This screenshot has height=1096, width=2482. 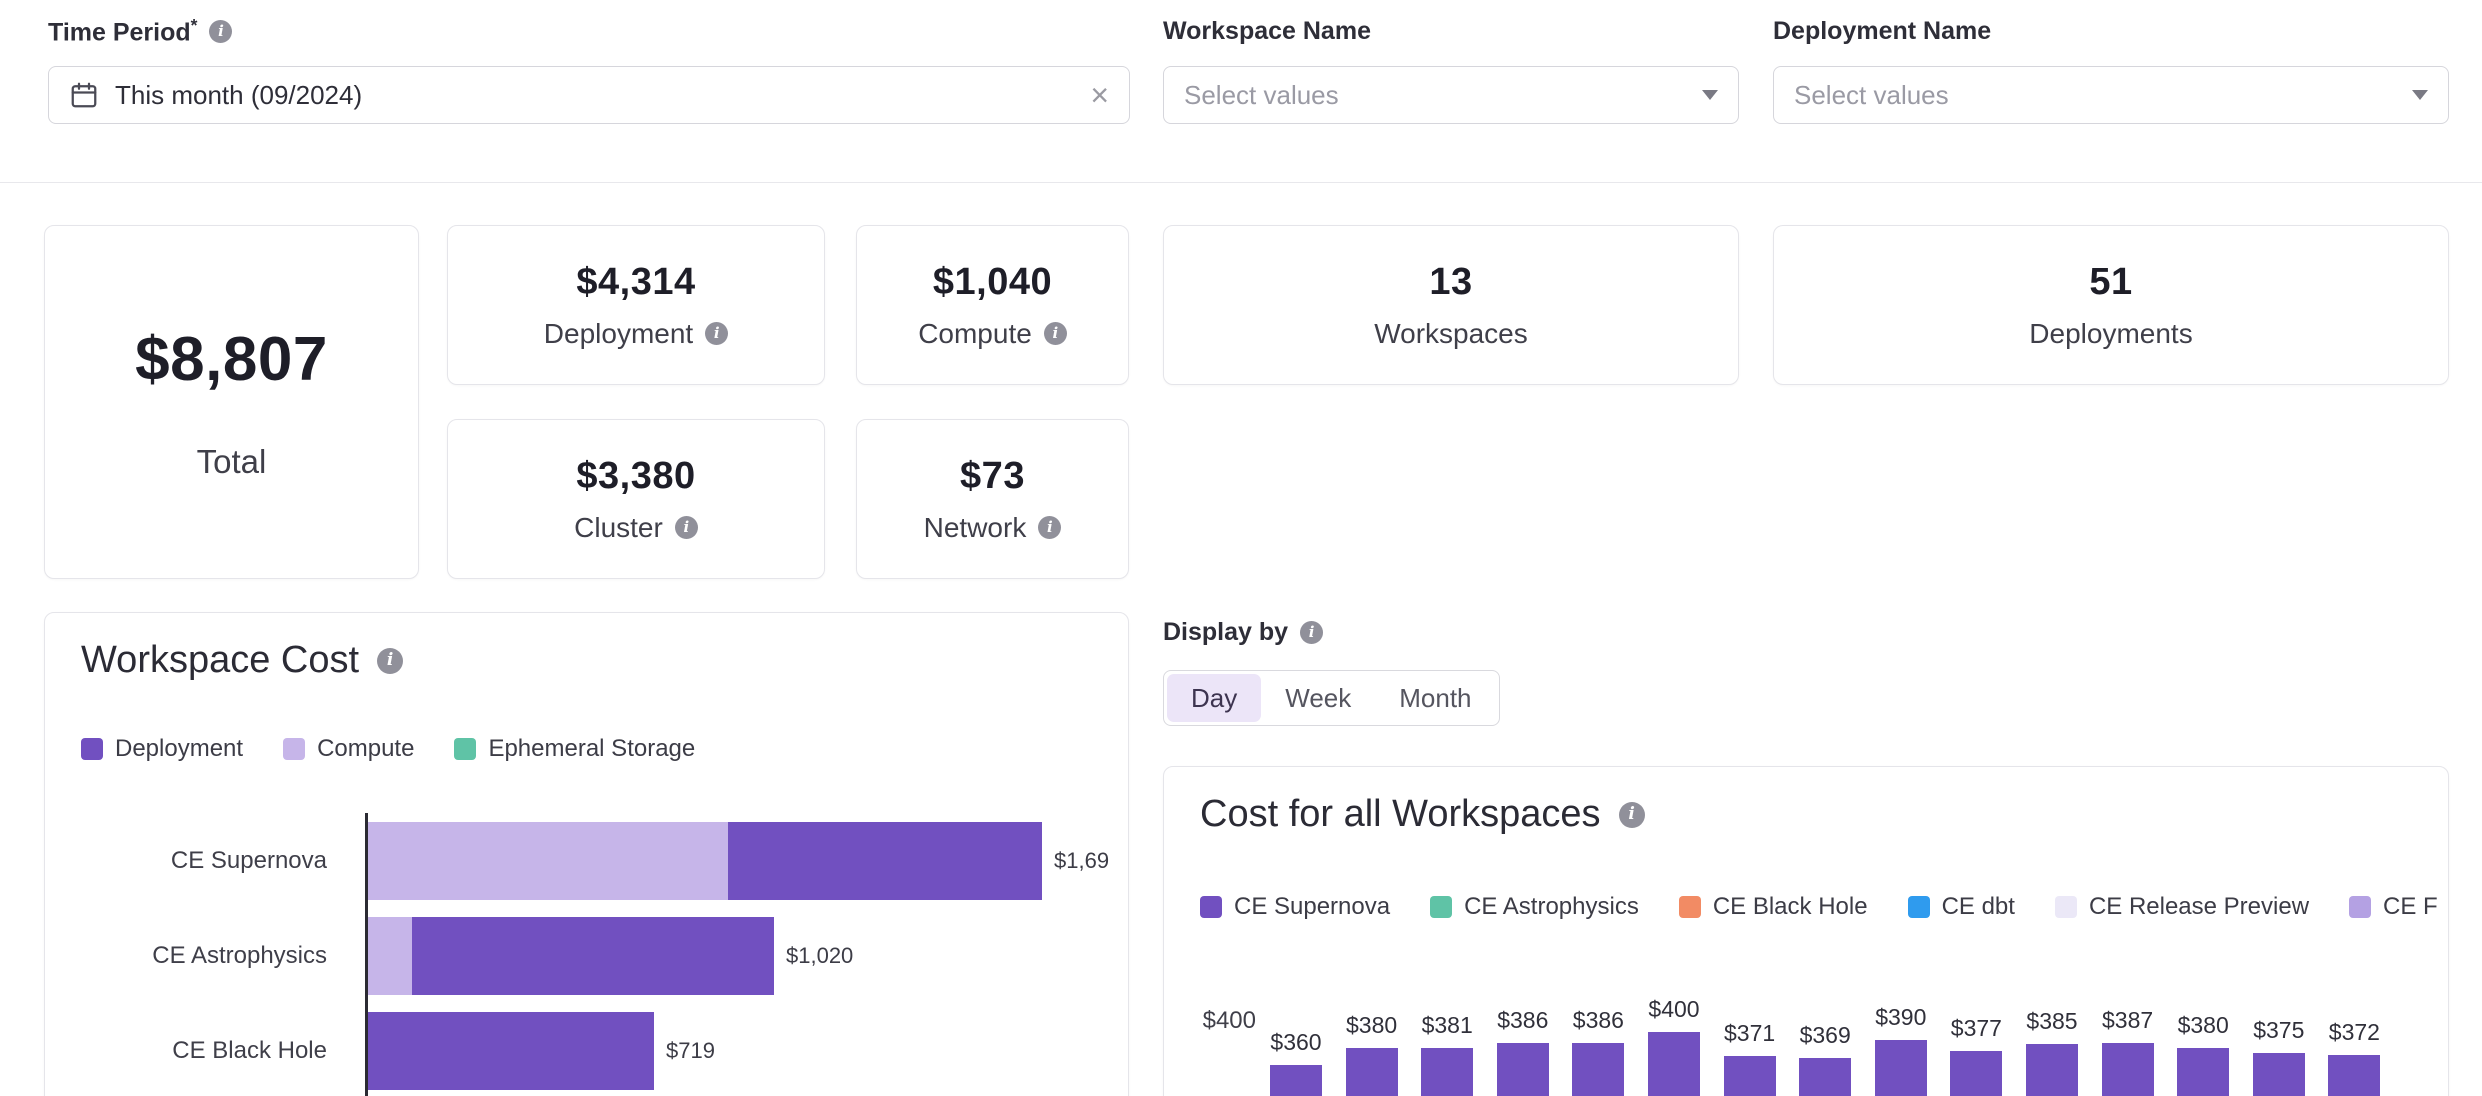 I want to click on stacked-bar: $1,69, so click(x=739, y=860).